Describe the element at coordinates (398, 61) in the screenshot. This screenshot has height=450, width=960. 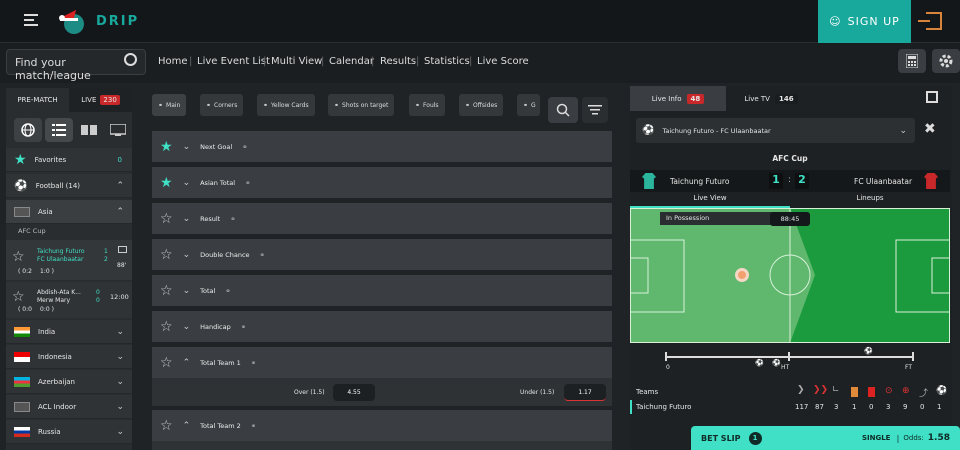
I see `nav-results: Results` at that location.